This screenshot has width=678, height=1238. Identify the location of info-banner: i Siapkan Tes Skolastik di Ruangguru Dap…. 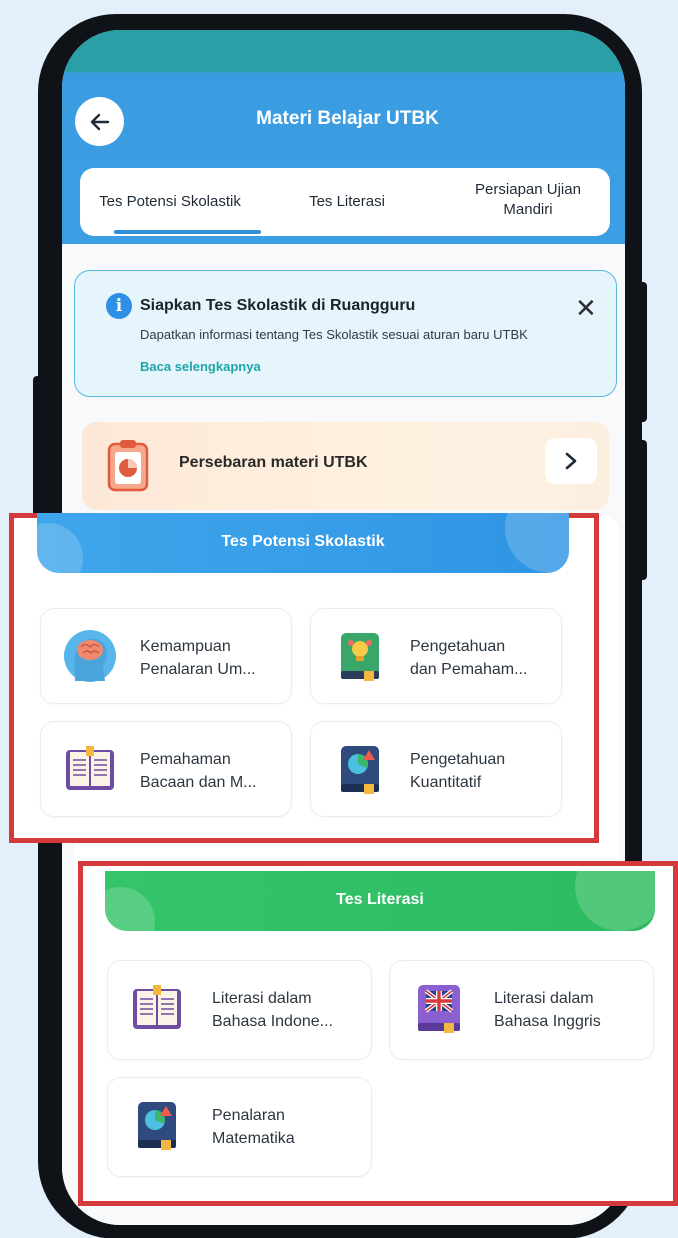
(345, 333).